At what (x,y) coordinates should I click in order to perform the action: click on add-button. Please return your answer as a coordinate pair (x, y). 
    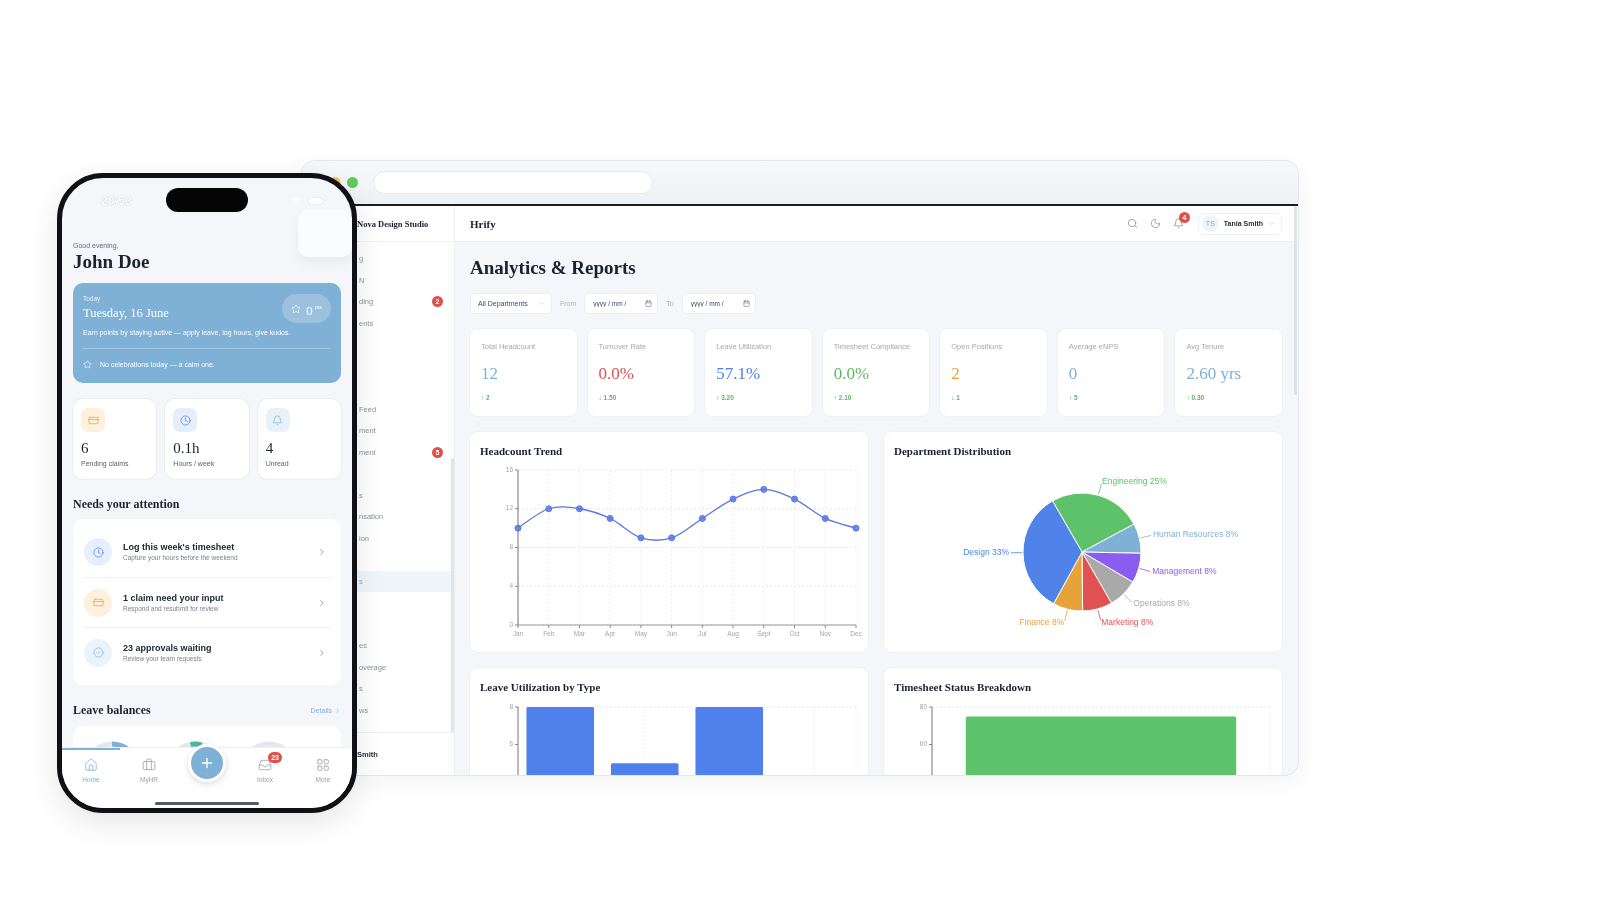
    Looking at the image, I should click on (207, 763).